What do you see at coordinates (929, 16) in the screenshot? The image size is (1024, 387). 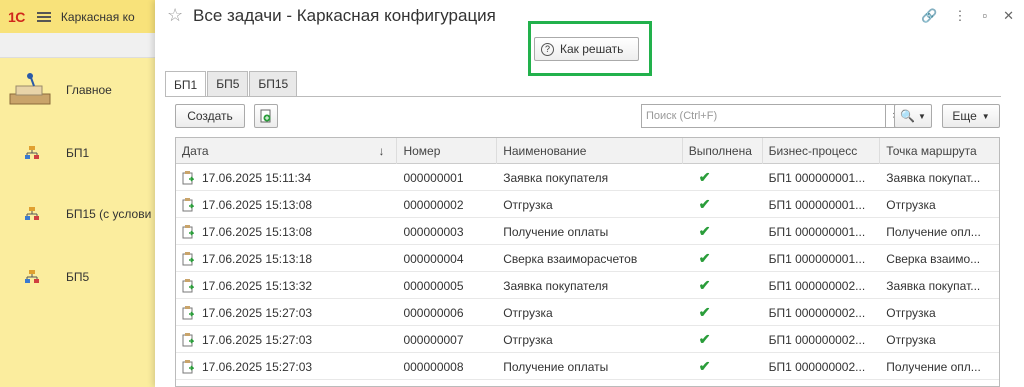 I see `link-icon: 🔗` at bounding box center [929, 16].